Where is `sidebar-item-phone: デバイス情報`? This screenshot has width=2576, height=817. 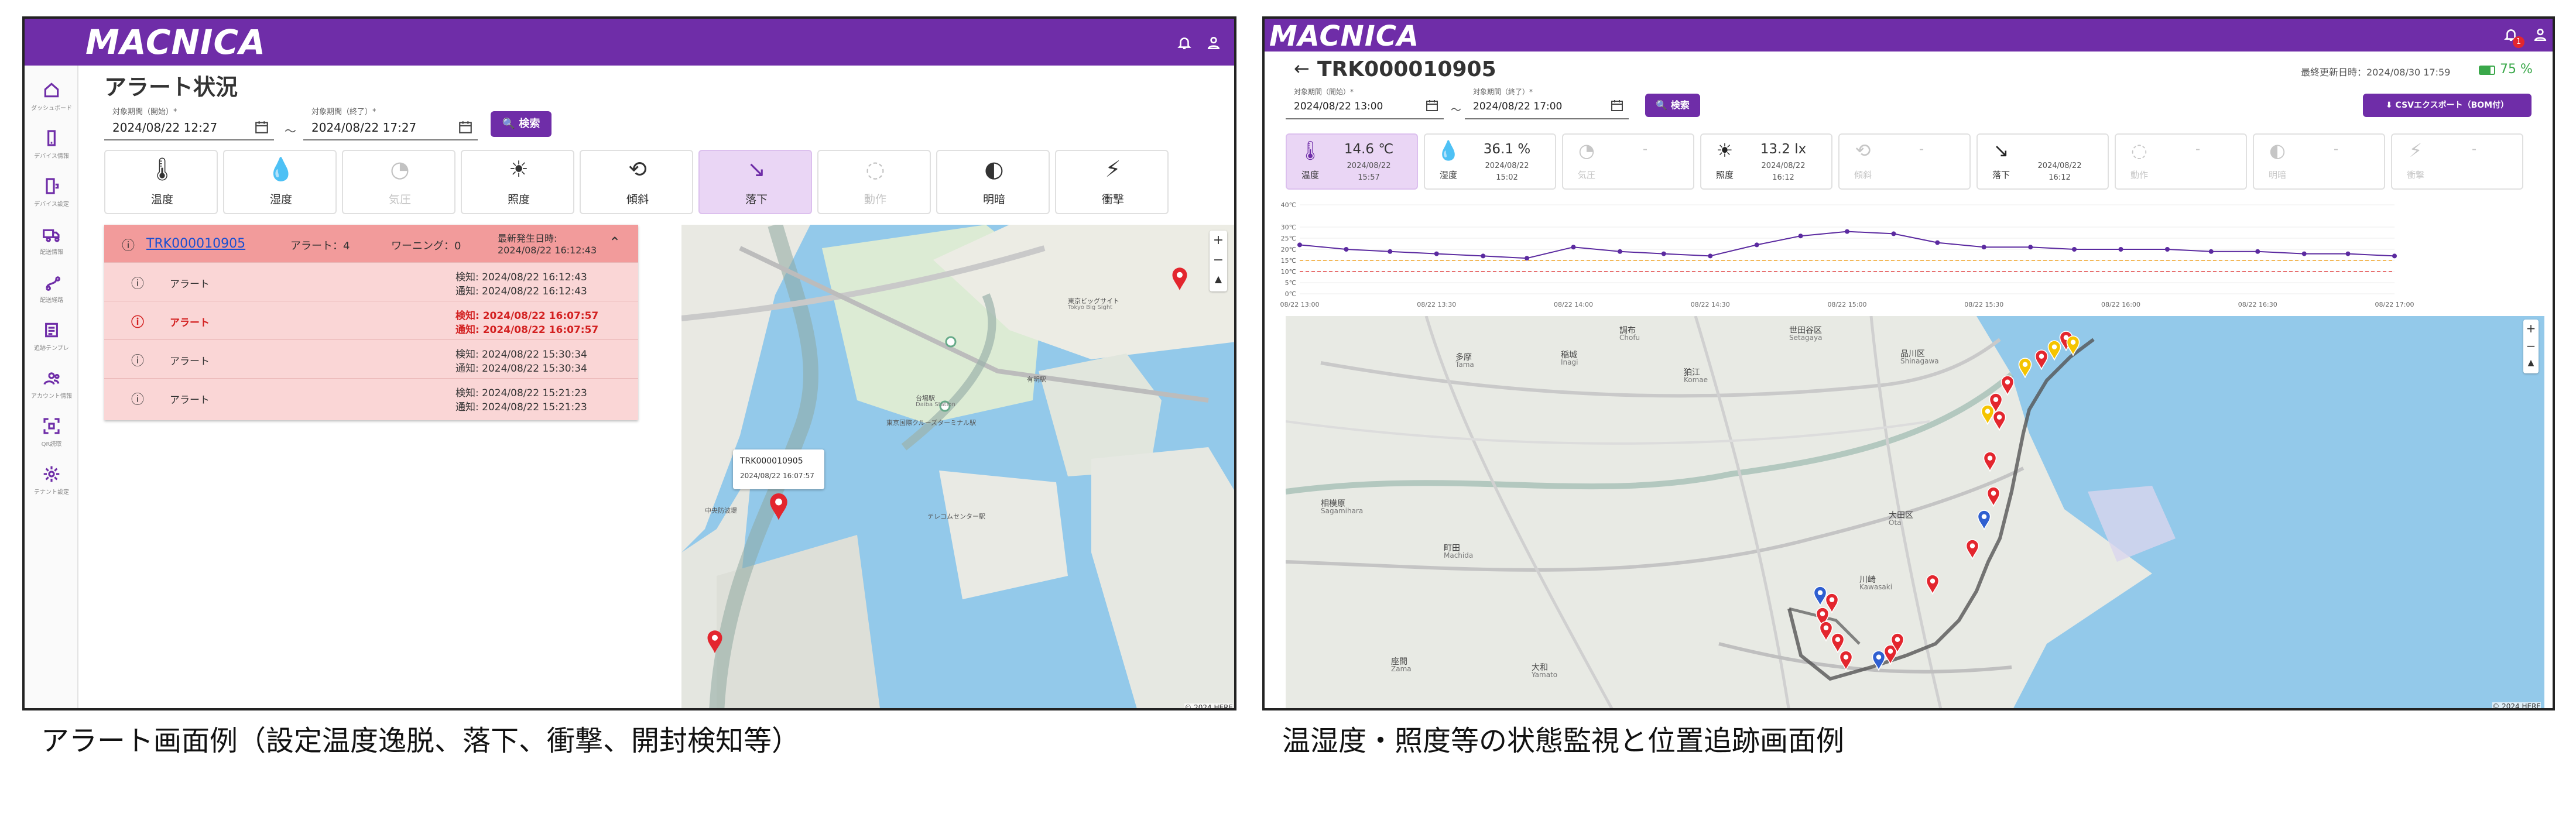
sidebar-item-phone: デバイス情報 is located at coordinates (51, 146).